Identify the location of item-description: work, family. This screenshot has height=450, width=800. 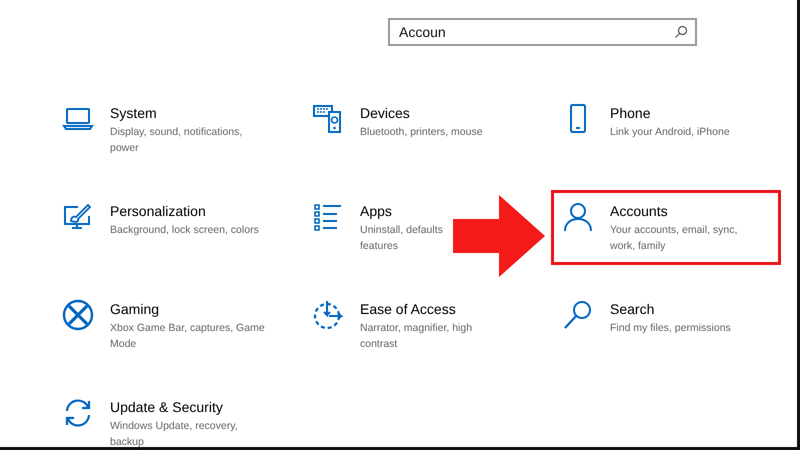
(638, 246).